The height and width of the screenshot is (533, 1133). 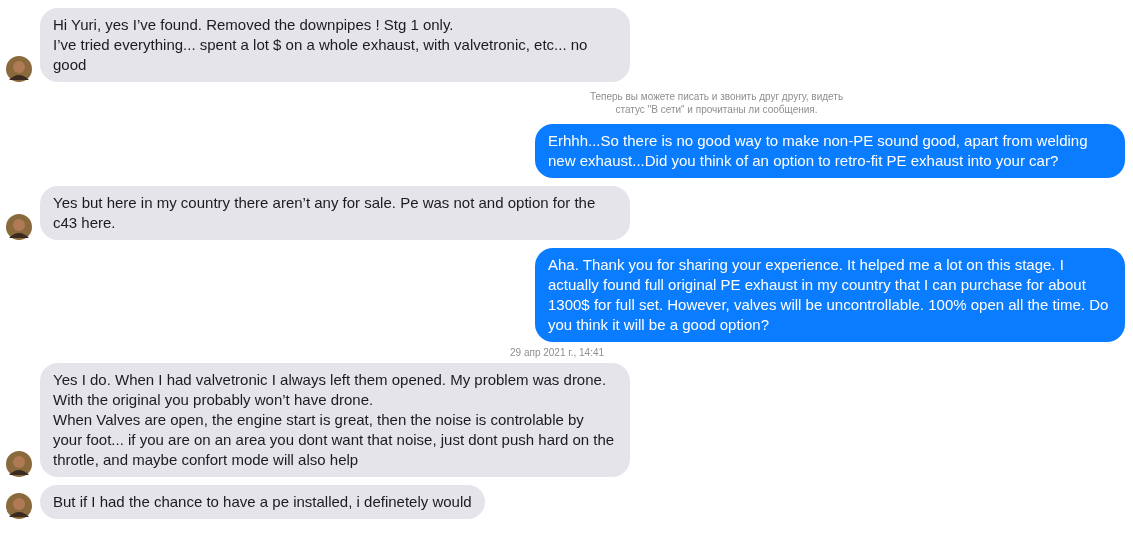 I want to click on message-bubble: Erhhh...So there is no good way to make non-PE sound good, apart from welding new exhaust...Did you think of an option to retro-fit PE exhaust into your car?, so click(x=830, y=151).